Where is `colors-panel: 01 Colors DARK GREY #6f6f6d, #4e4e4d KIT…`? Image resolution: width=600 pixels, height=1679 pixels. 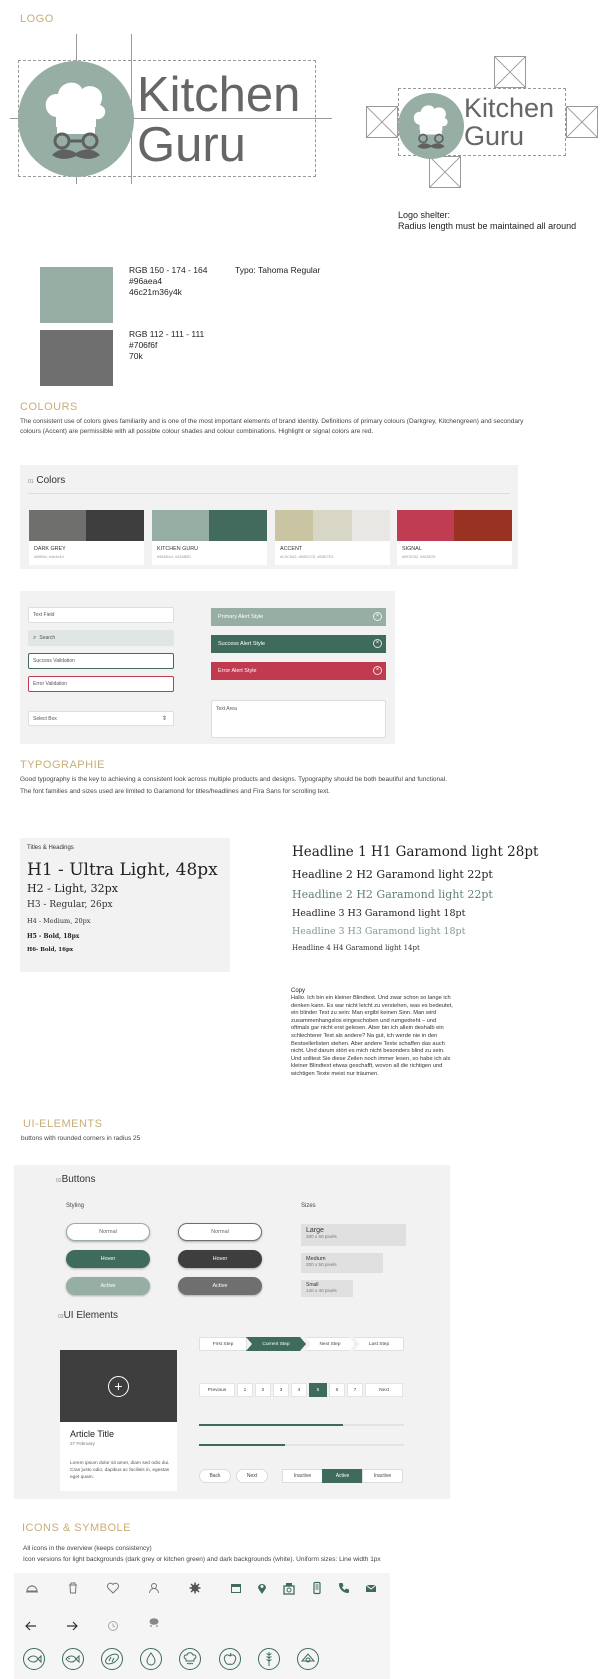 colors-panel: 01 Colors DARK GREY #6f6f6d, #4e4e4d KIT… is located at coordinates (269, 517).